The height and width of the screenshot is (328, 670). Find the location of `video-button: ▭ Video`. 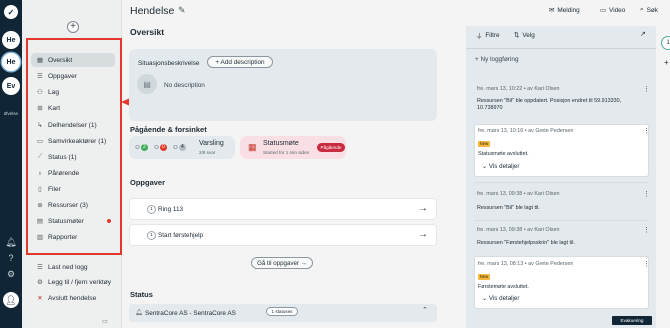

video-button: ▭ Video is located at coordinates (613, 10).